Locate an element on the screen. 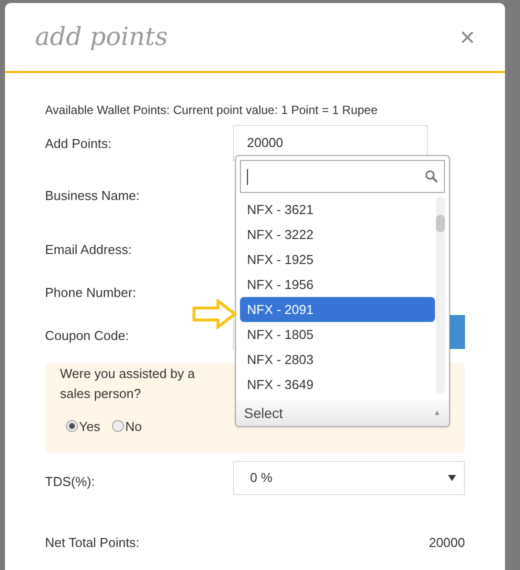 The width and height of the screenshot is (520, 570). field-label: Email Address: is located at coordinates (88, 249).